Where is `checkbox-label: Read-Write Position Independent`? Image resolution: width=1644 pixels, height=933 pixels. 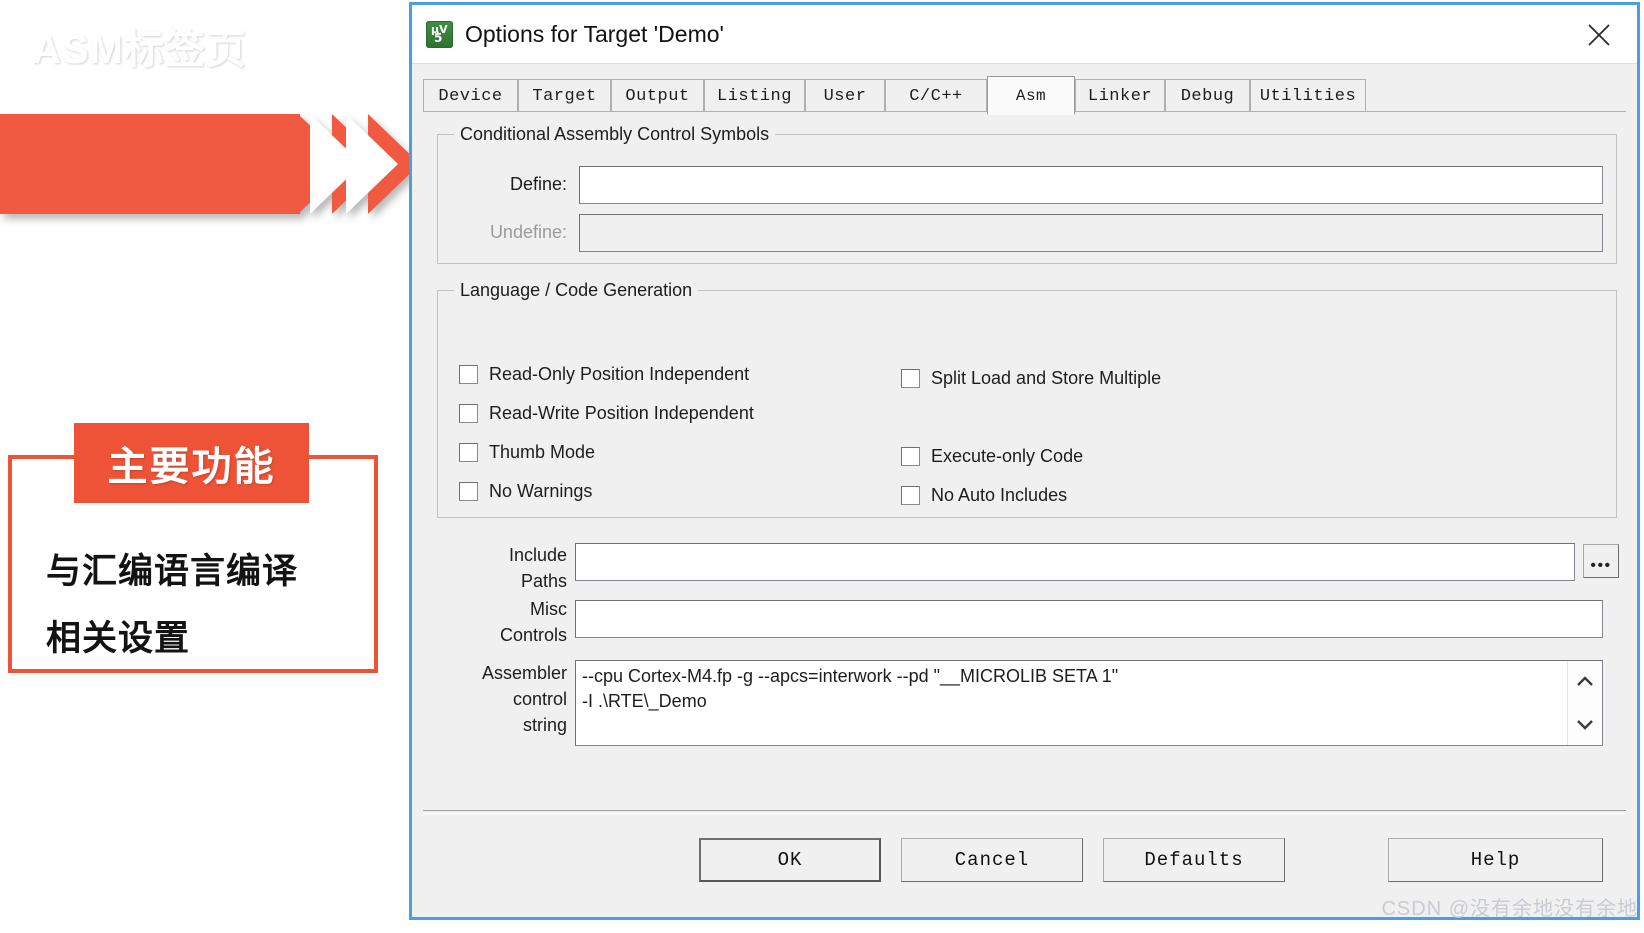 checkbox-label: Read-Write Position Independent is located at coordinates (621, 413).